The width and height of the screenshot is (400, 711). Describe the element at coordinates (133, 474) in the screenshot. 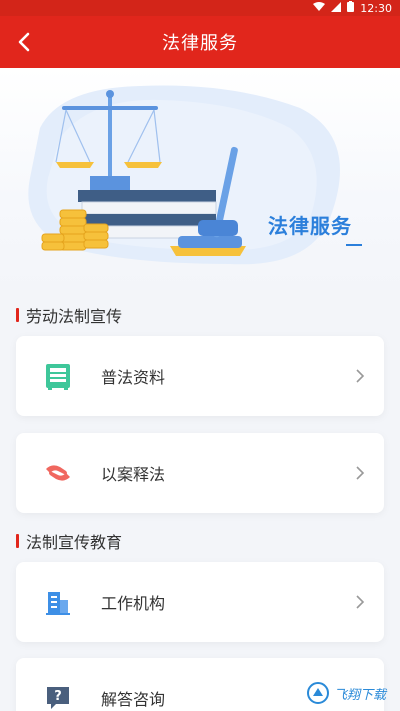

I see `card-label: 以案释法` at that location.